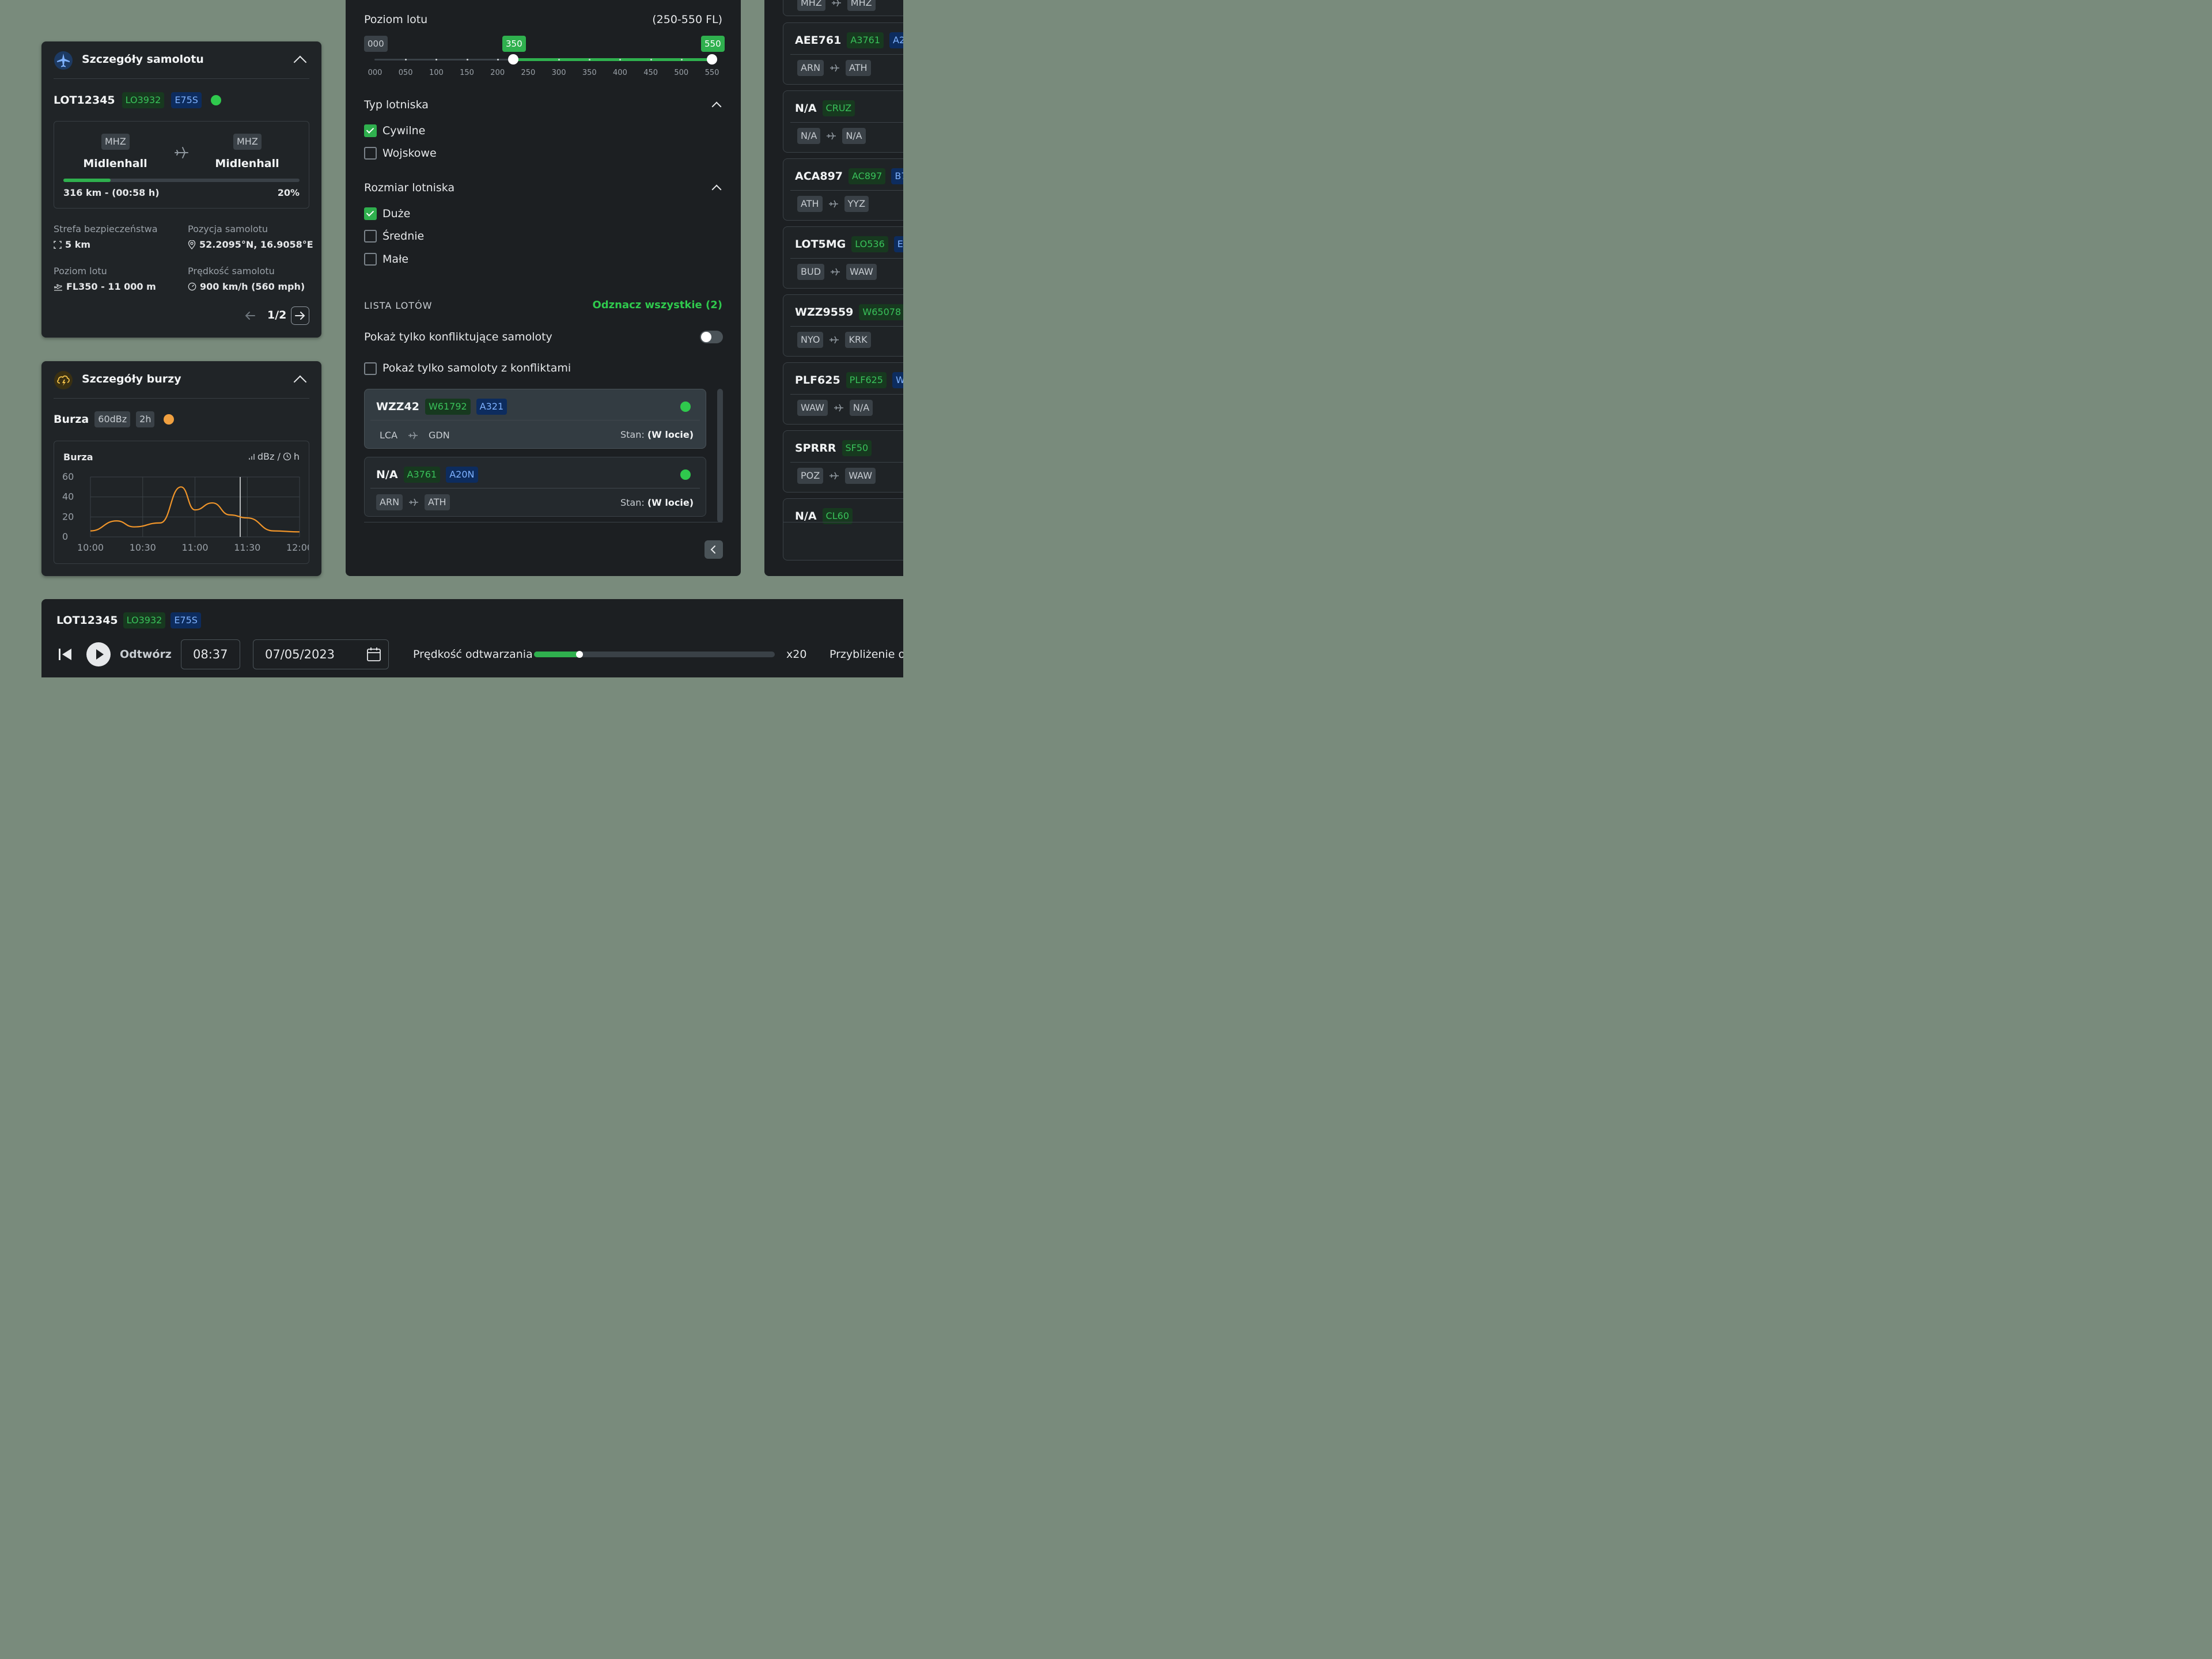 This screenshot has height=1659, width=2212. Describe the element at coordinates (414, 435) in the screenshot. I see `flight-route: LCA GDN` at that location.